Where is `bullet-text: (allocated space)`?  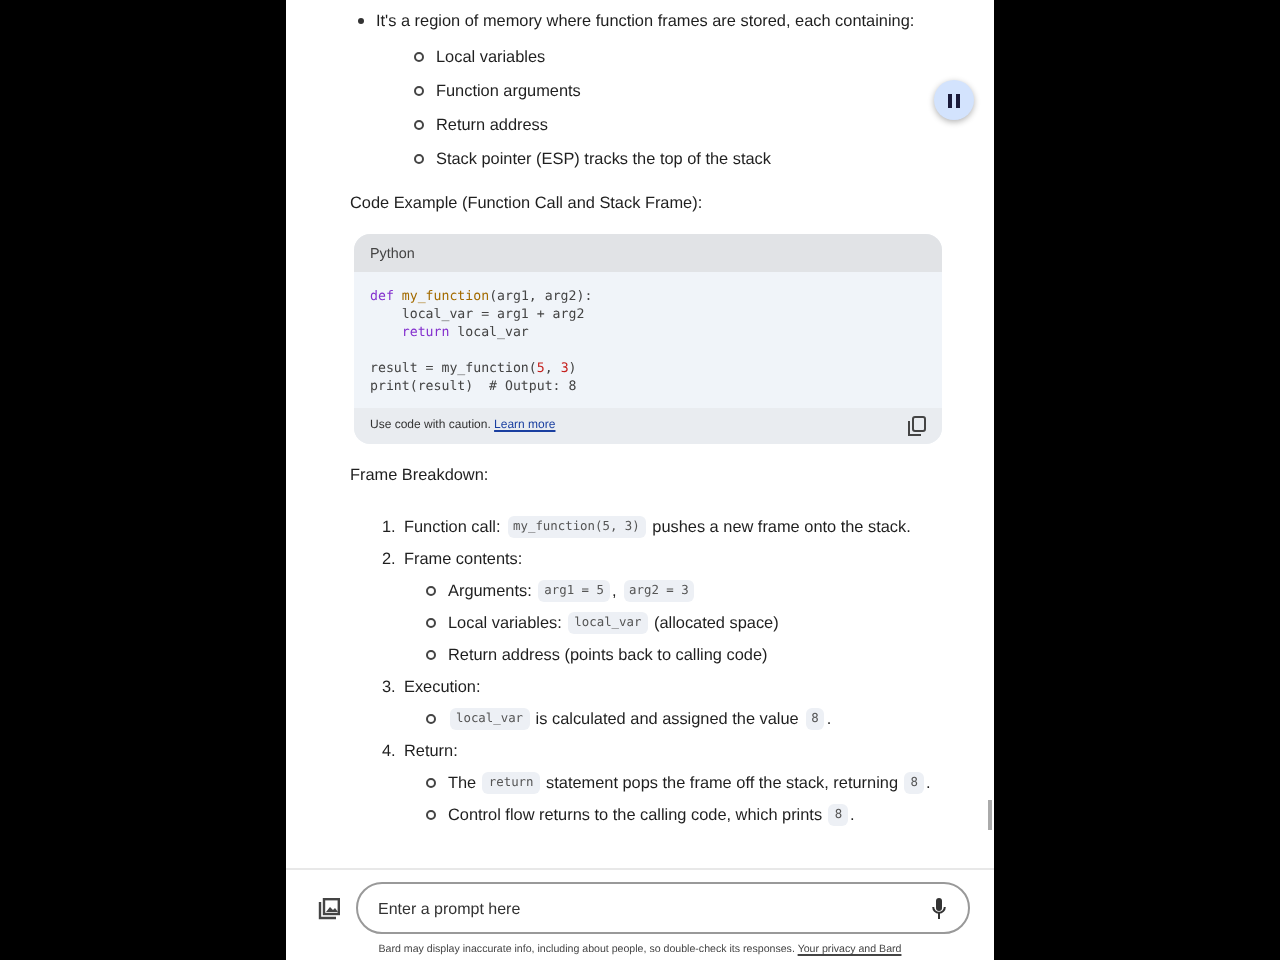
bullet-text: (allocated space) is located at coordinates (715, 622).